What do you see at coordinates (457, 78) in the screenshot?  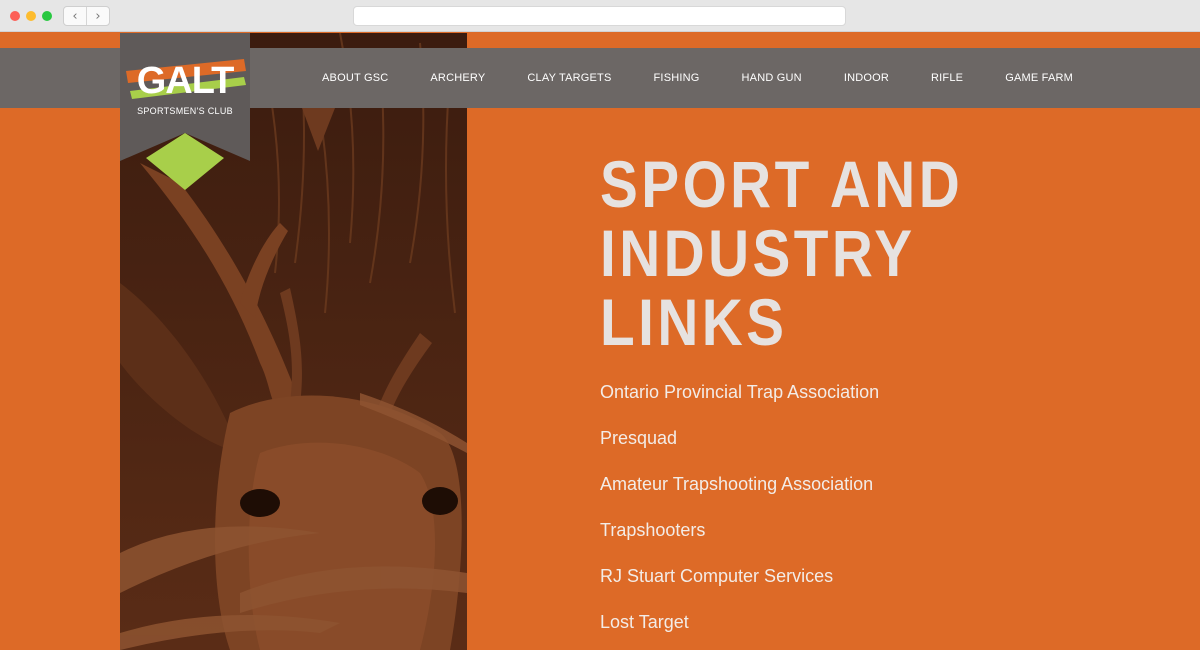 I see `nav-archery: ARCHERY` at bounding box center [457, 78].